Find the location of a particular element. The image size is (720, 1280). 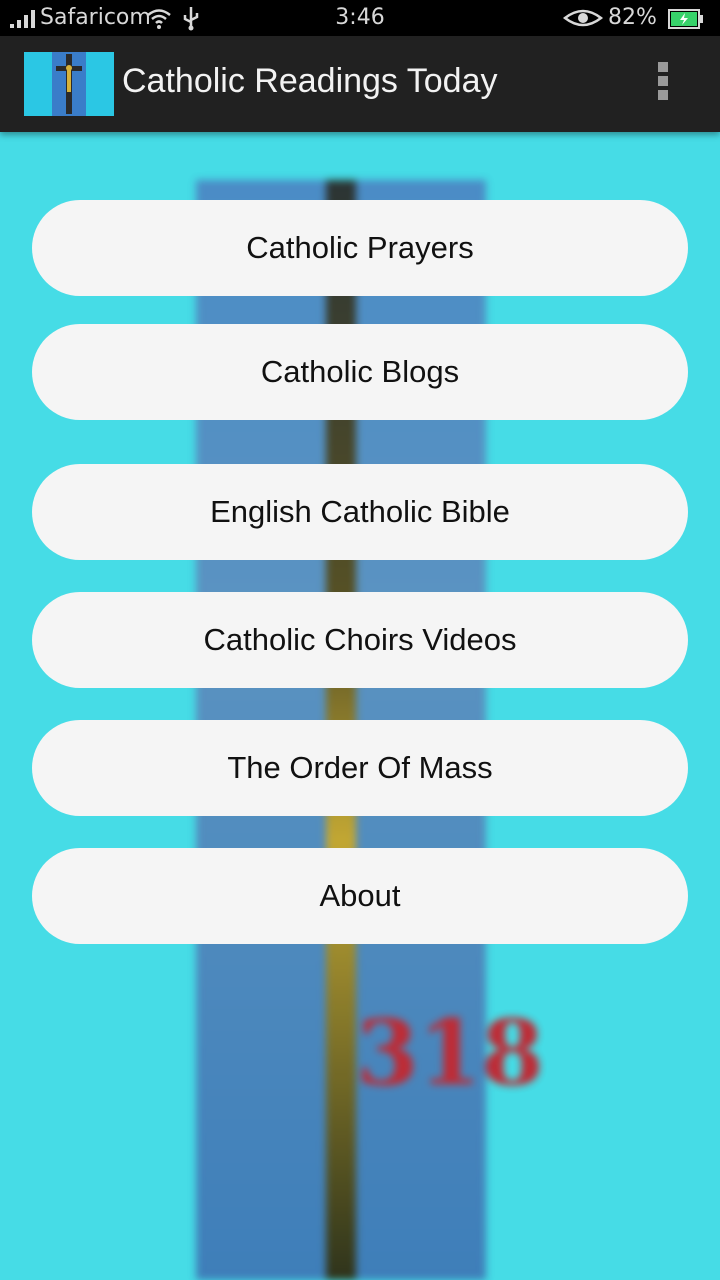

background-number: 318 is located at coordinates (450, 1053).